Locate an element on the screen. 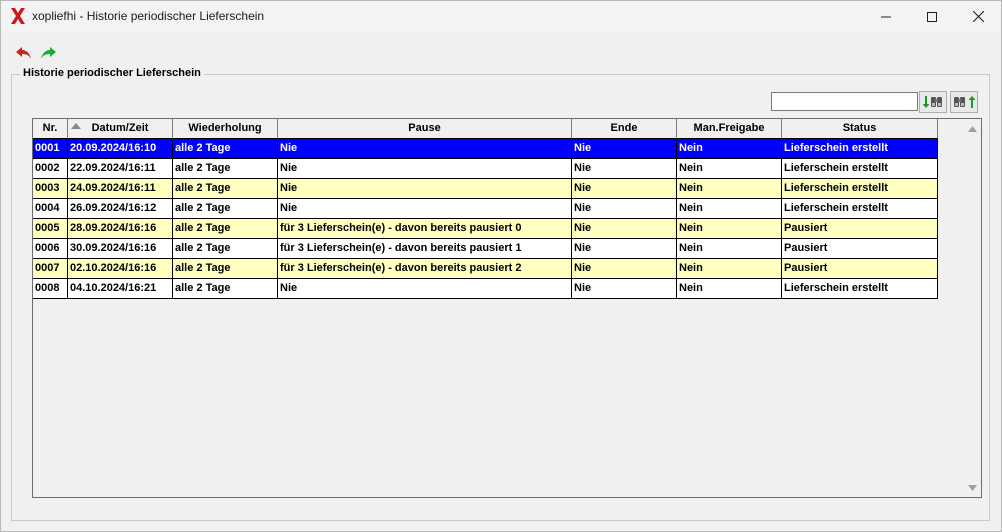 The width and height of the screenshot is (1002, 532). scroll-down-arrow-icon is located at coordinates (972, 487).